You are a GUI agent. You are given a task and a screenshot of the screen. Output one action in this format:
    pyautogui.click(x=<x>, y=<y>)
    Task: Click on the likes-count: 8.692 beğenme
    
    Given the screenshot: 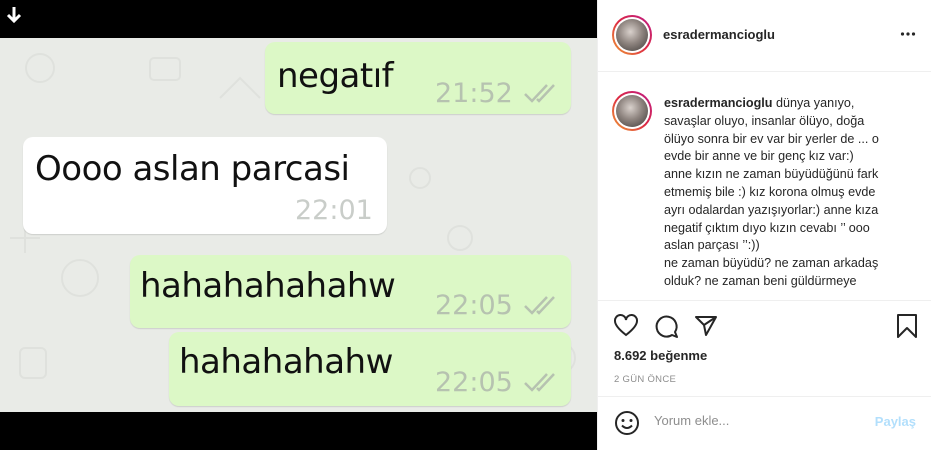 What is the action you would take?
    pyautogui.click(x=660, y=355)
    